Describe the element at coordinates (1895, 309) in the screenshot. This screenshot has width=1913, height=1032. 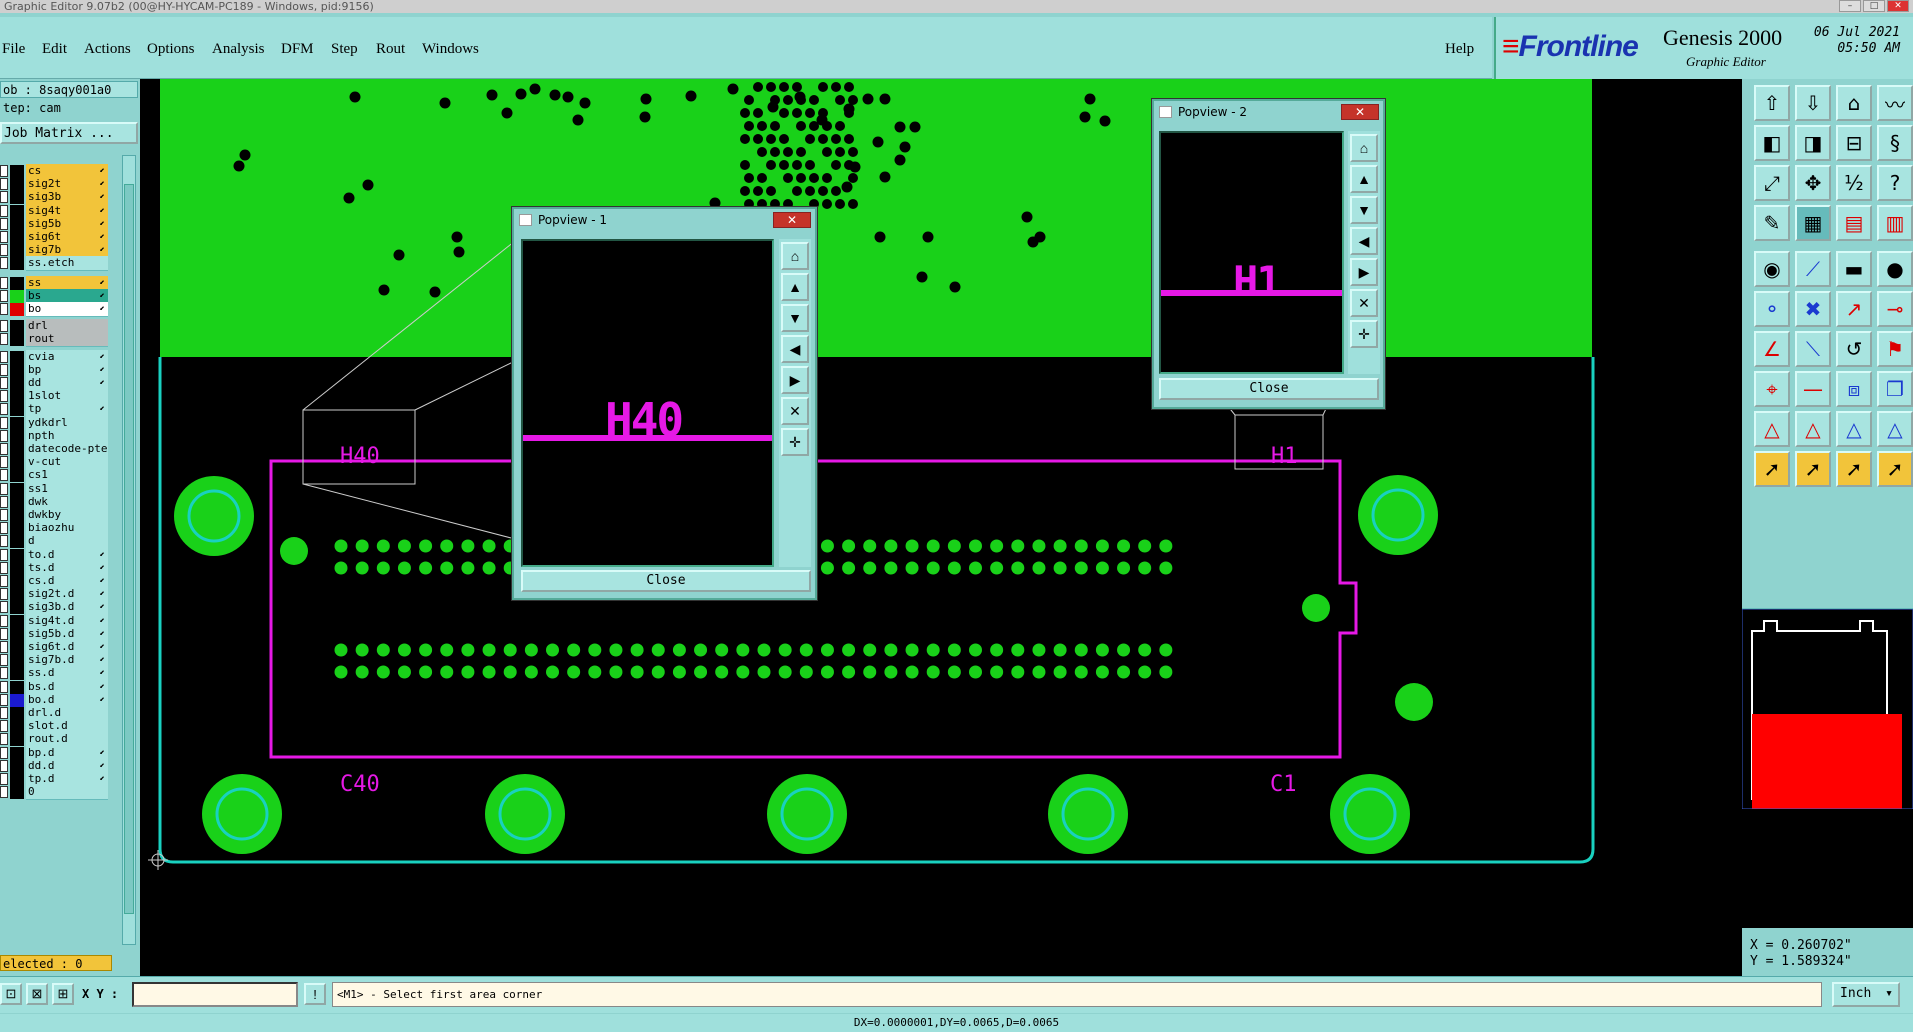
I see `connect-icon: ⊸` at that location.